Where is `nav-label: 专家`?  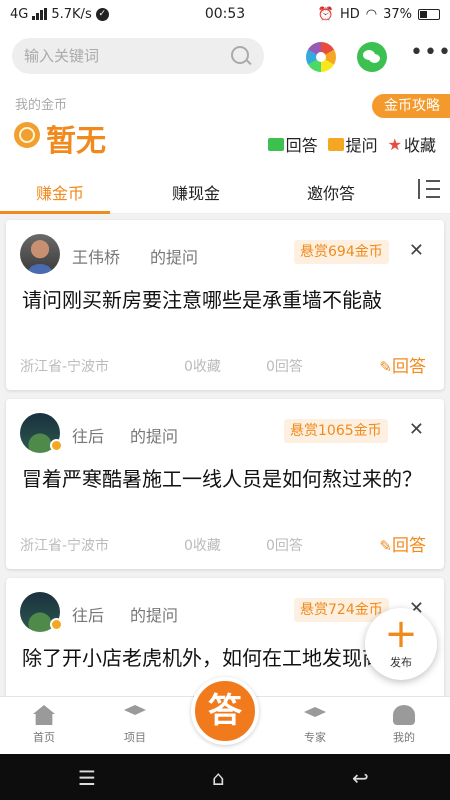
nav-label: 专家 is located at coordinates (315, 737).